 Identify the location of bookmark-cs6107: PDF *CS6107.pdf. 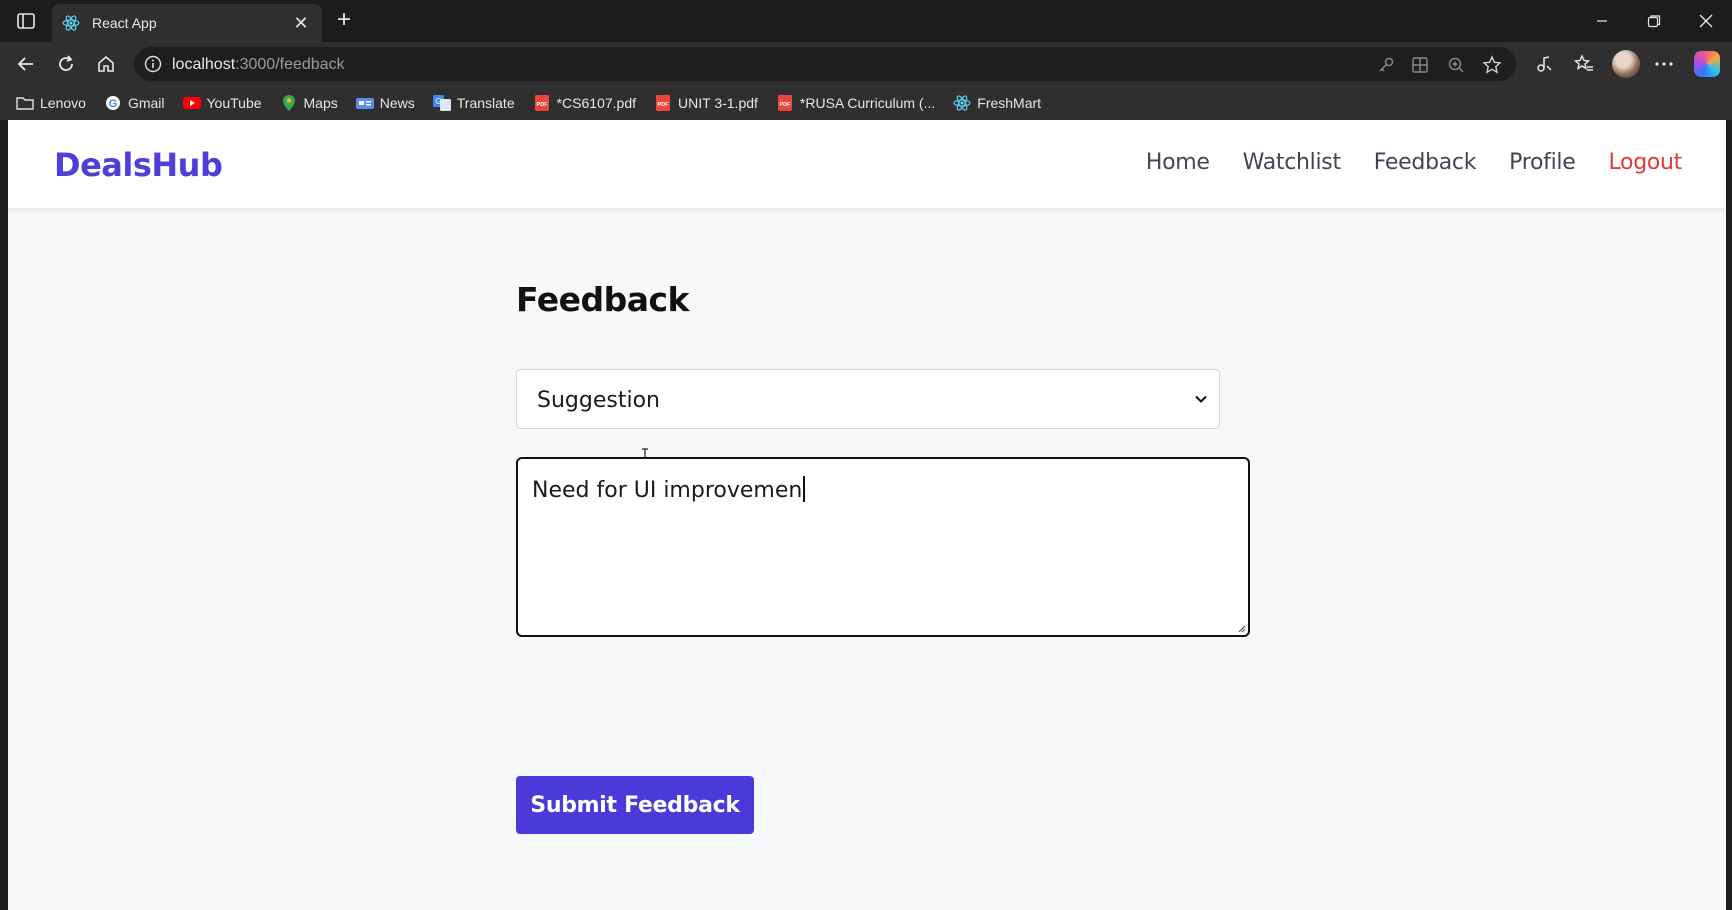
(584, 103).